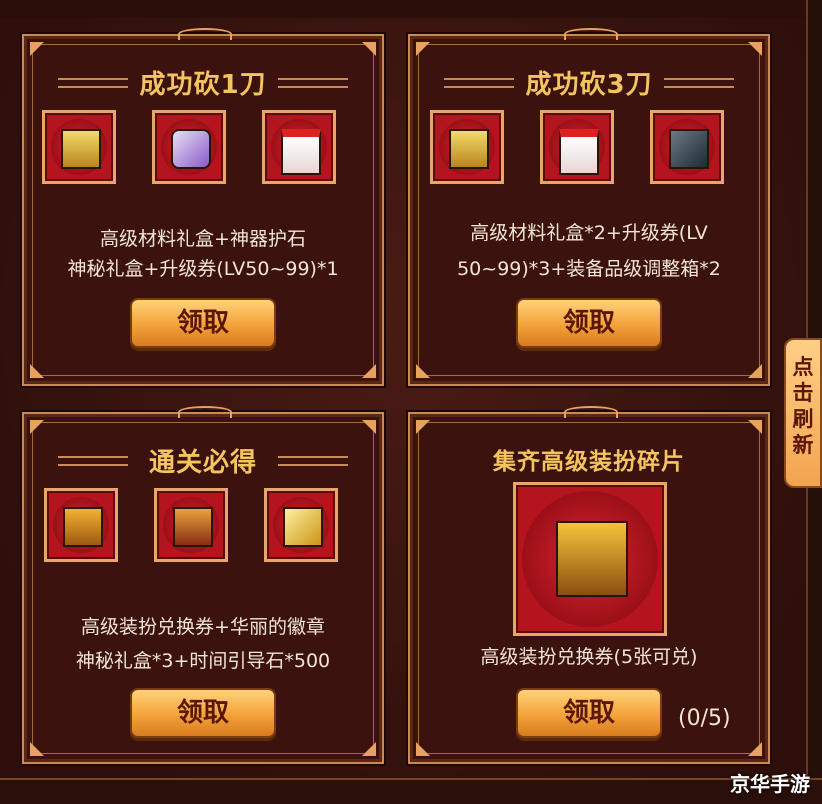 The image size is (822, 804). What do you see at coordinates (589, 85) in the screenshot?
I see `panel-title: 成功砍3刀` at bounding box center [589, 85].